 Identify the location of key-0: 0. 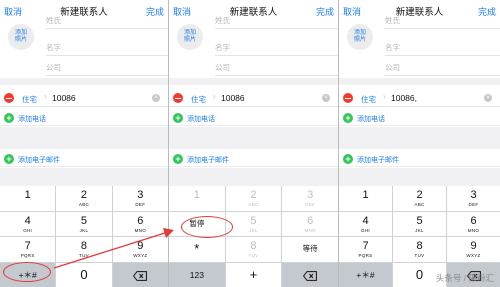
(84, 274).